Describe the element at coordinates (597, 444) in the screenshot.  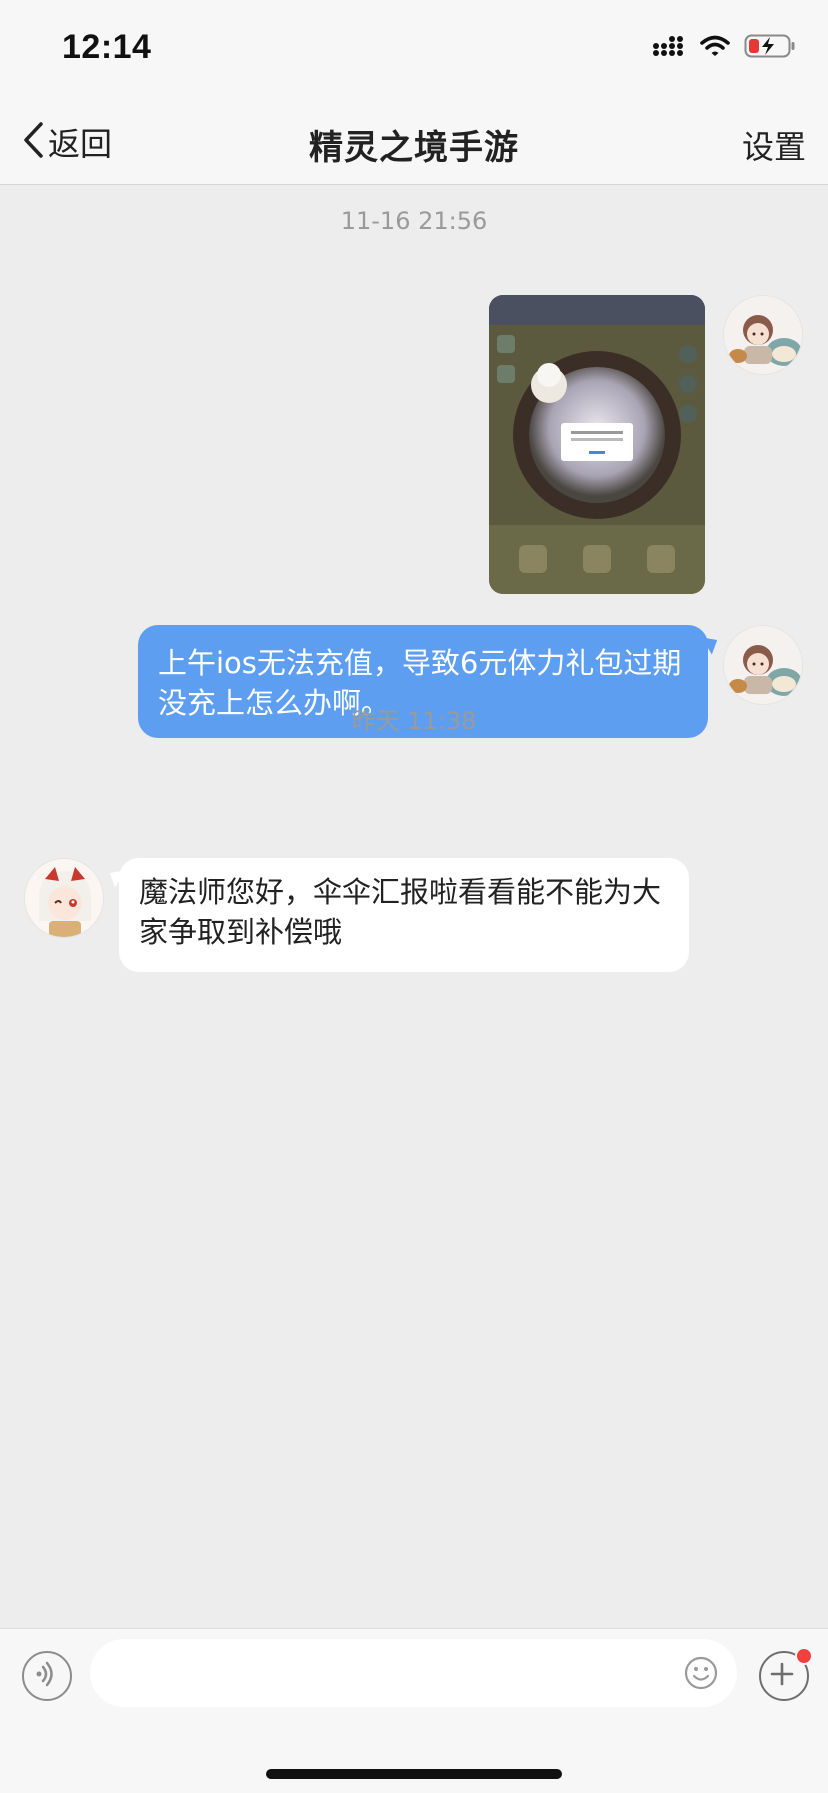
I see `image-message` at that location.